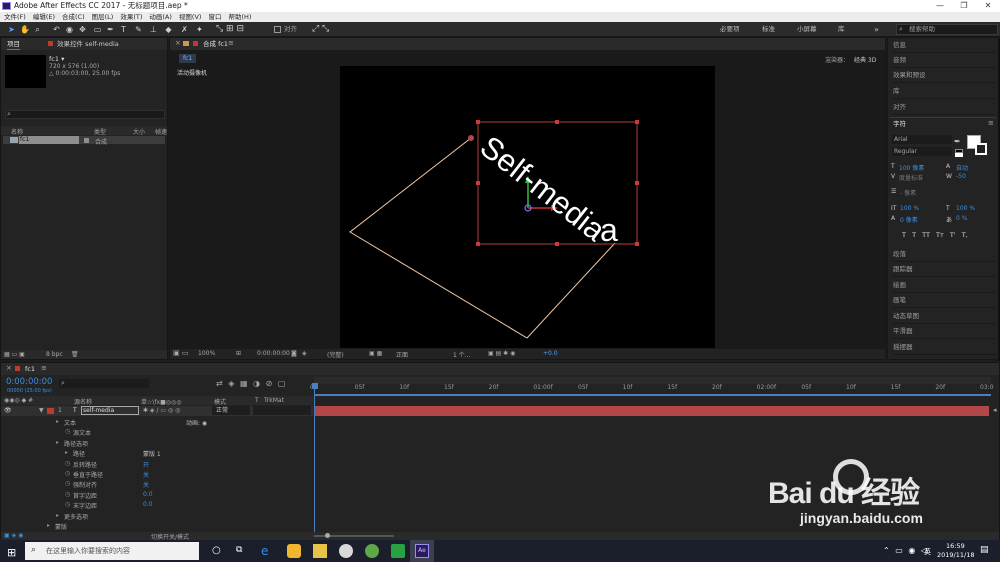 The width and height of the screenshot is (1000, 562). I want to click on subscript-button: T,, so click(965, 235).